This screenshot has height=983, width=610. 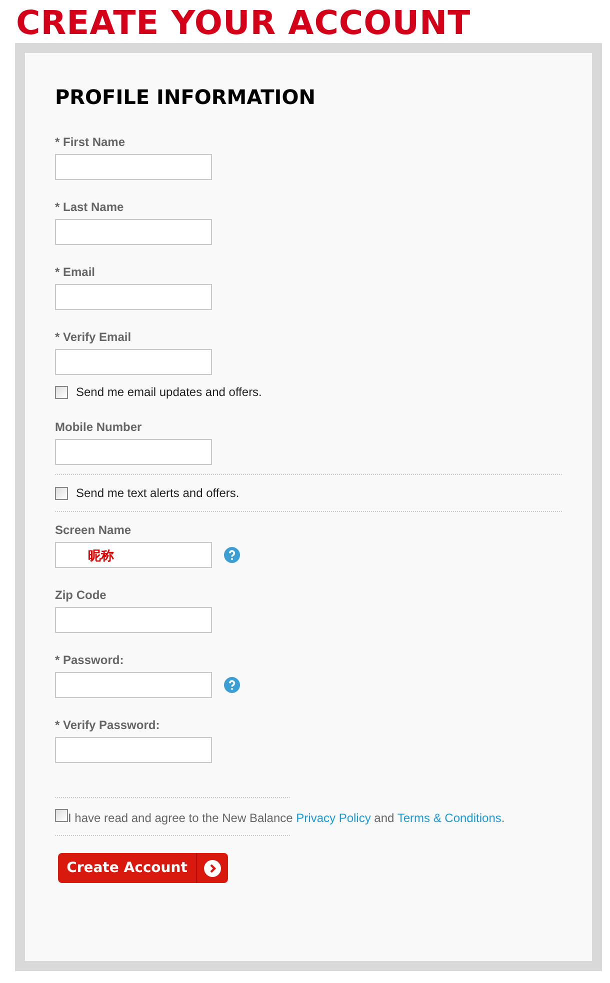 What do you see at coordinates (81, 595) in the screenshot?
I see `field-label: Zip Code` at bounding box center [81, 595].